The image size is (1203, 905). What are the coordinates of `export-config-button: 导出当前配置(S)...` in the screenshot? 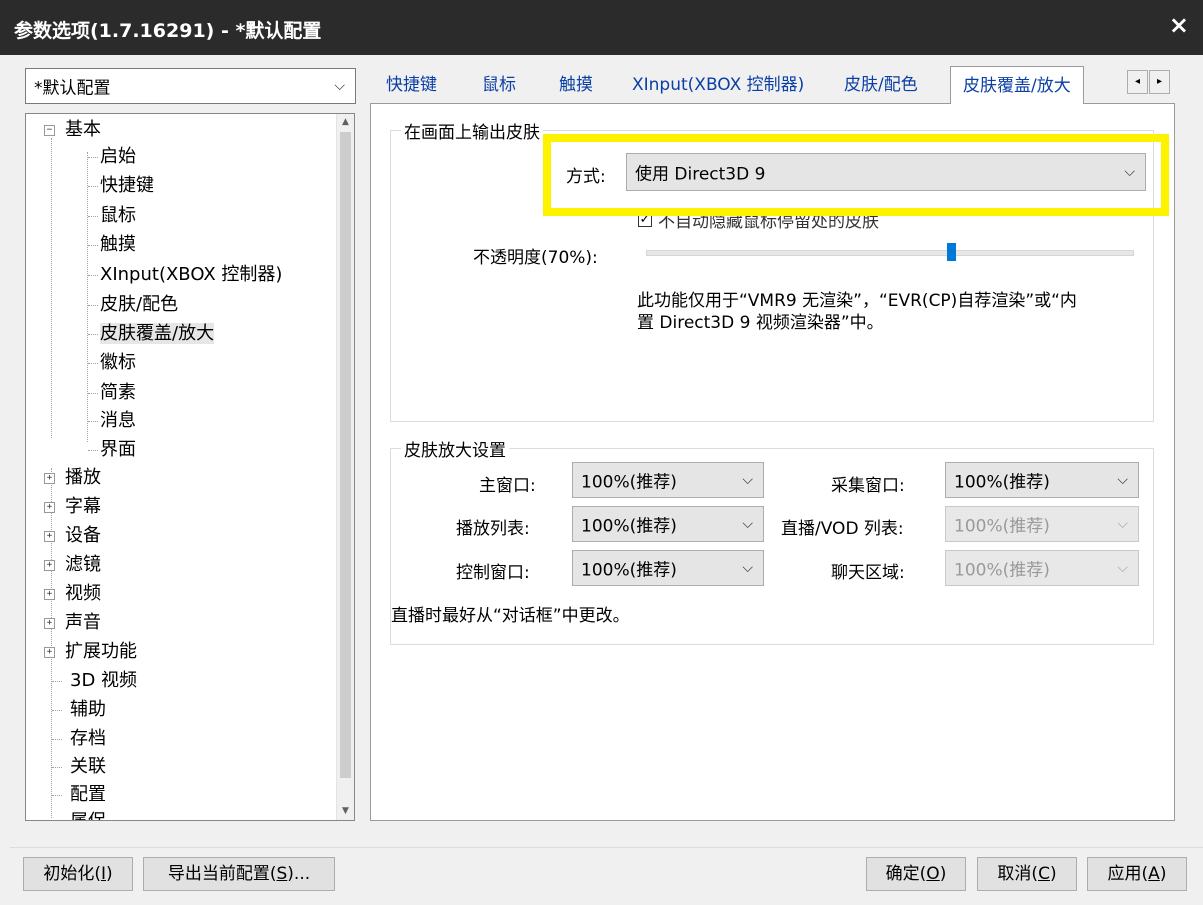 It's located at (239, 874).